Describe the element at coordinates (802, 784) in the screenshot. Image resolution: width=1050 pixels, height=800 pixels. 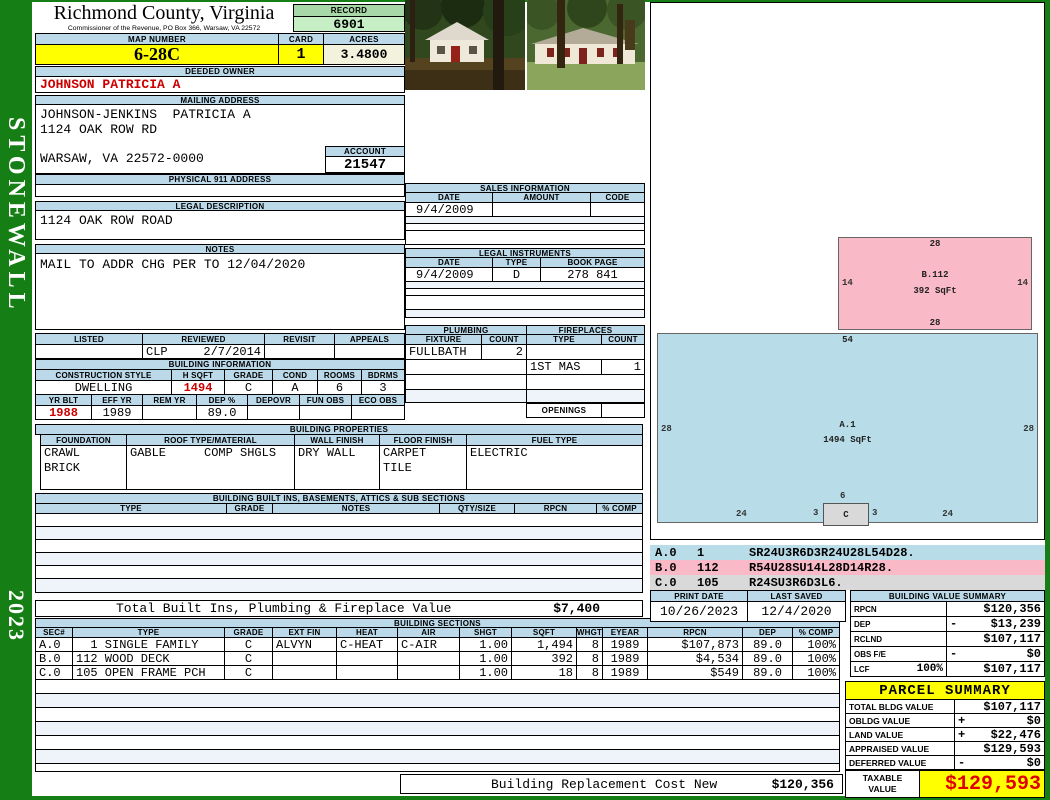
I see `replacement-cost-value: $120,356` at that location.